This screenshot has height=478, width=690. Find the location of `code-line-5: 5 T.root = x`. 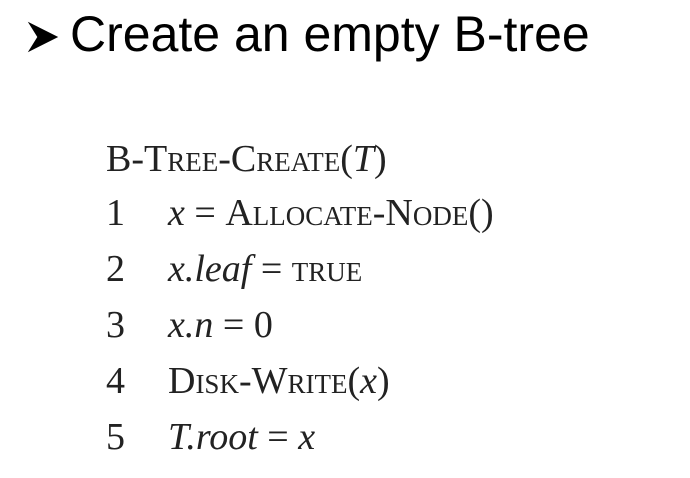

code-line-5: 5 T.root = x is located at coordinates (300, 437).